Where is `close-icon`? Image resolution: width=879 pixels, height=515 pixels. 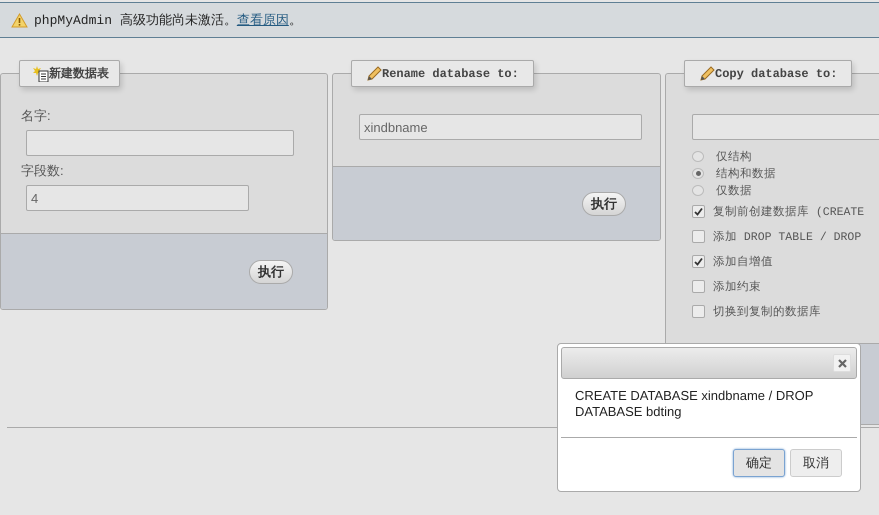 close-icon is located at coordinates (842, 363).